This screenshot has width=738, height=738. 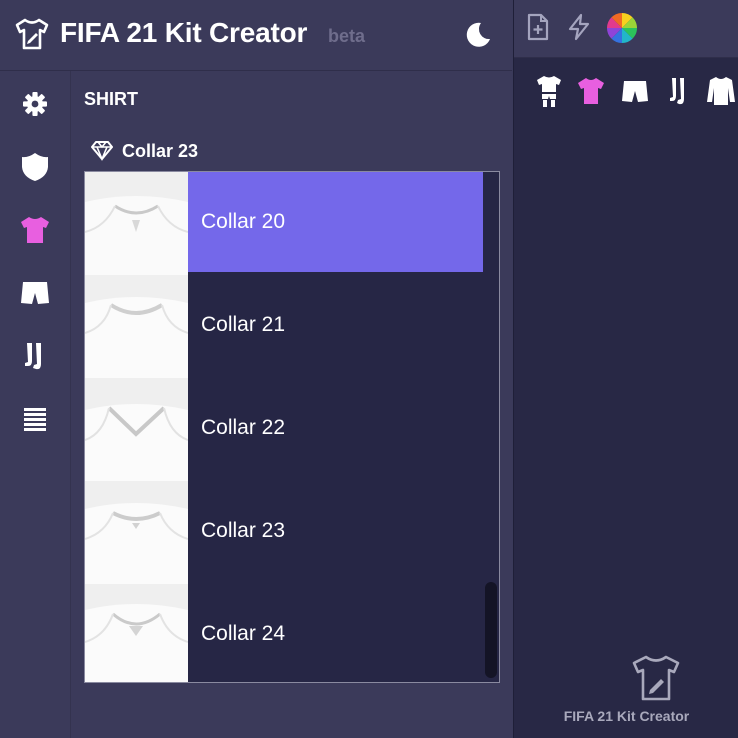 I want to click on beta-badge: beta, so click(x=347, y=36).